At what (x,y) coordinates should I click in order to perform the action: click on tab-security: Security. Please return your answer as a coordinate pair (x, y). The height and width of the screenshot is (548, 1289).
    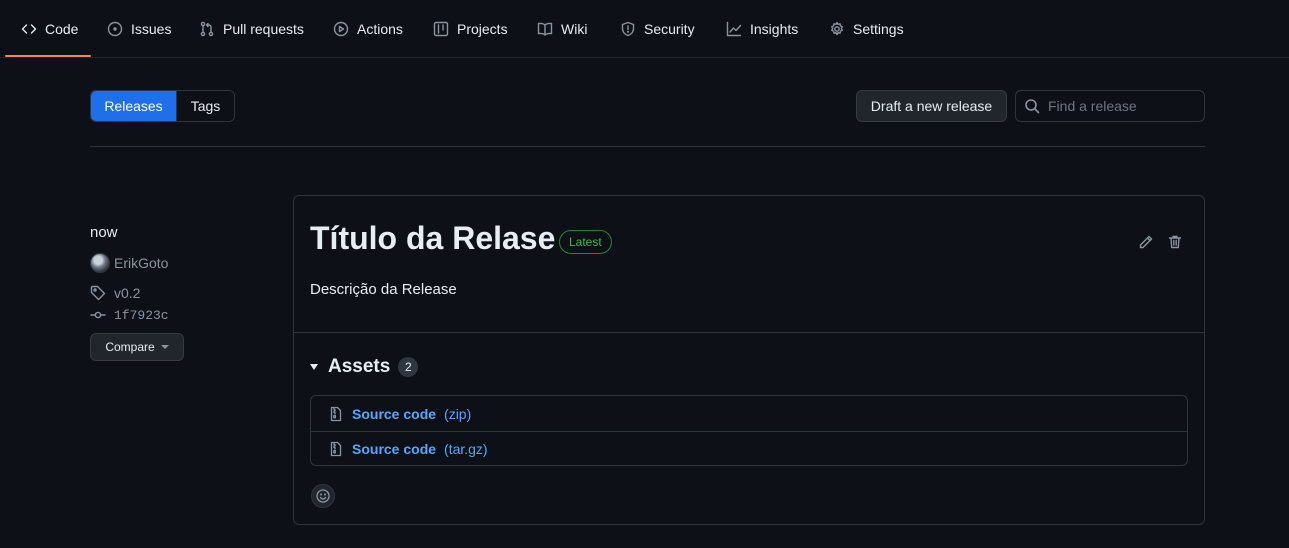
    Looking at the image, I should click on (657, 29).